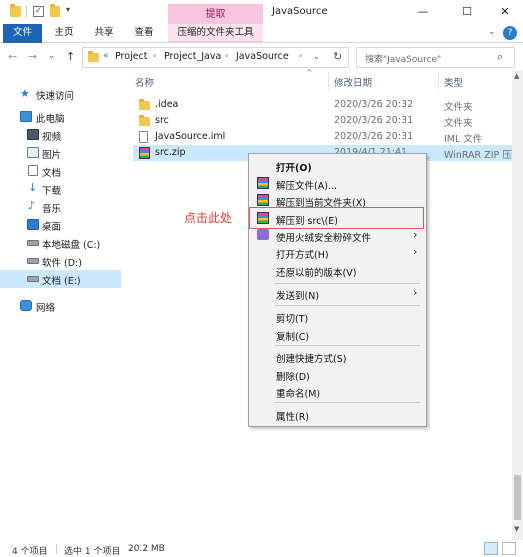 The image size is (523, 557). What do you see at coordinates (338, 270) in the screenshot?
I see `menu-item-restore-previous: 还原以前的版本(V)` at bounding box center [338, 270].